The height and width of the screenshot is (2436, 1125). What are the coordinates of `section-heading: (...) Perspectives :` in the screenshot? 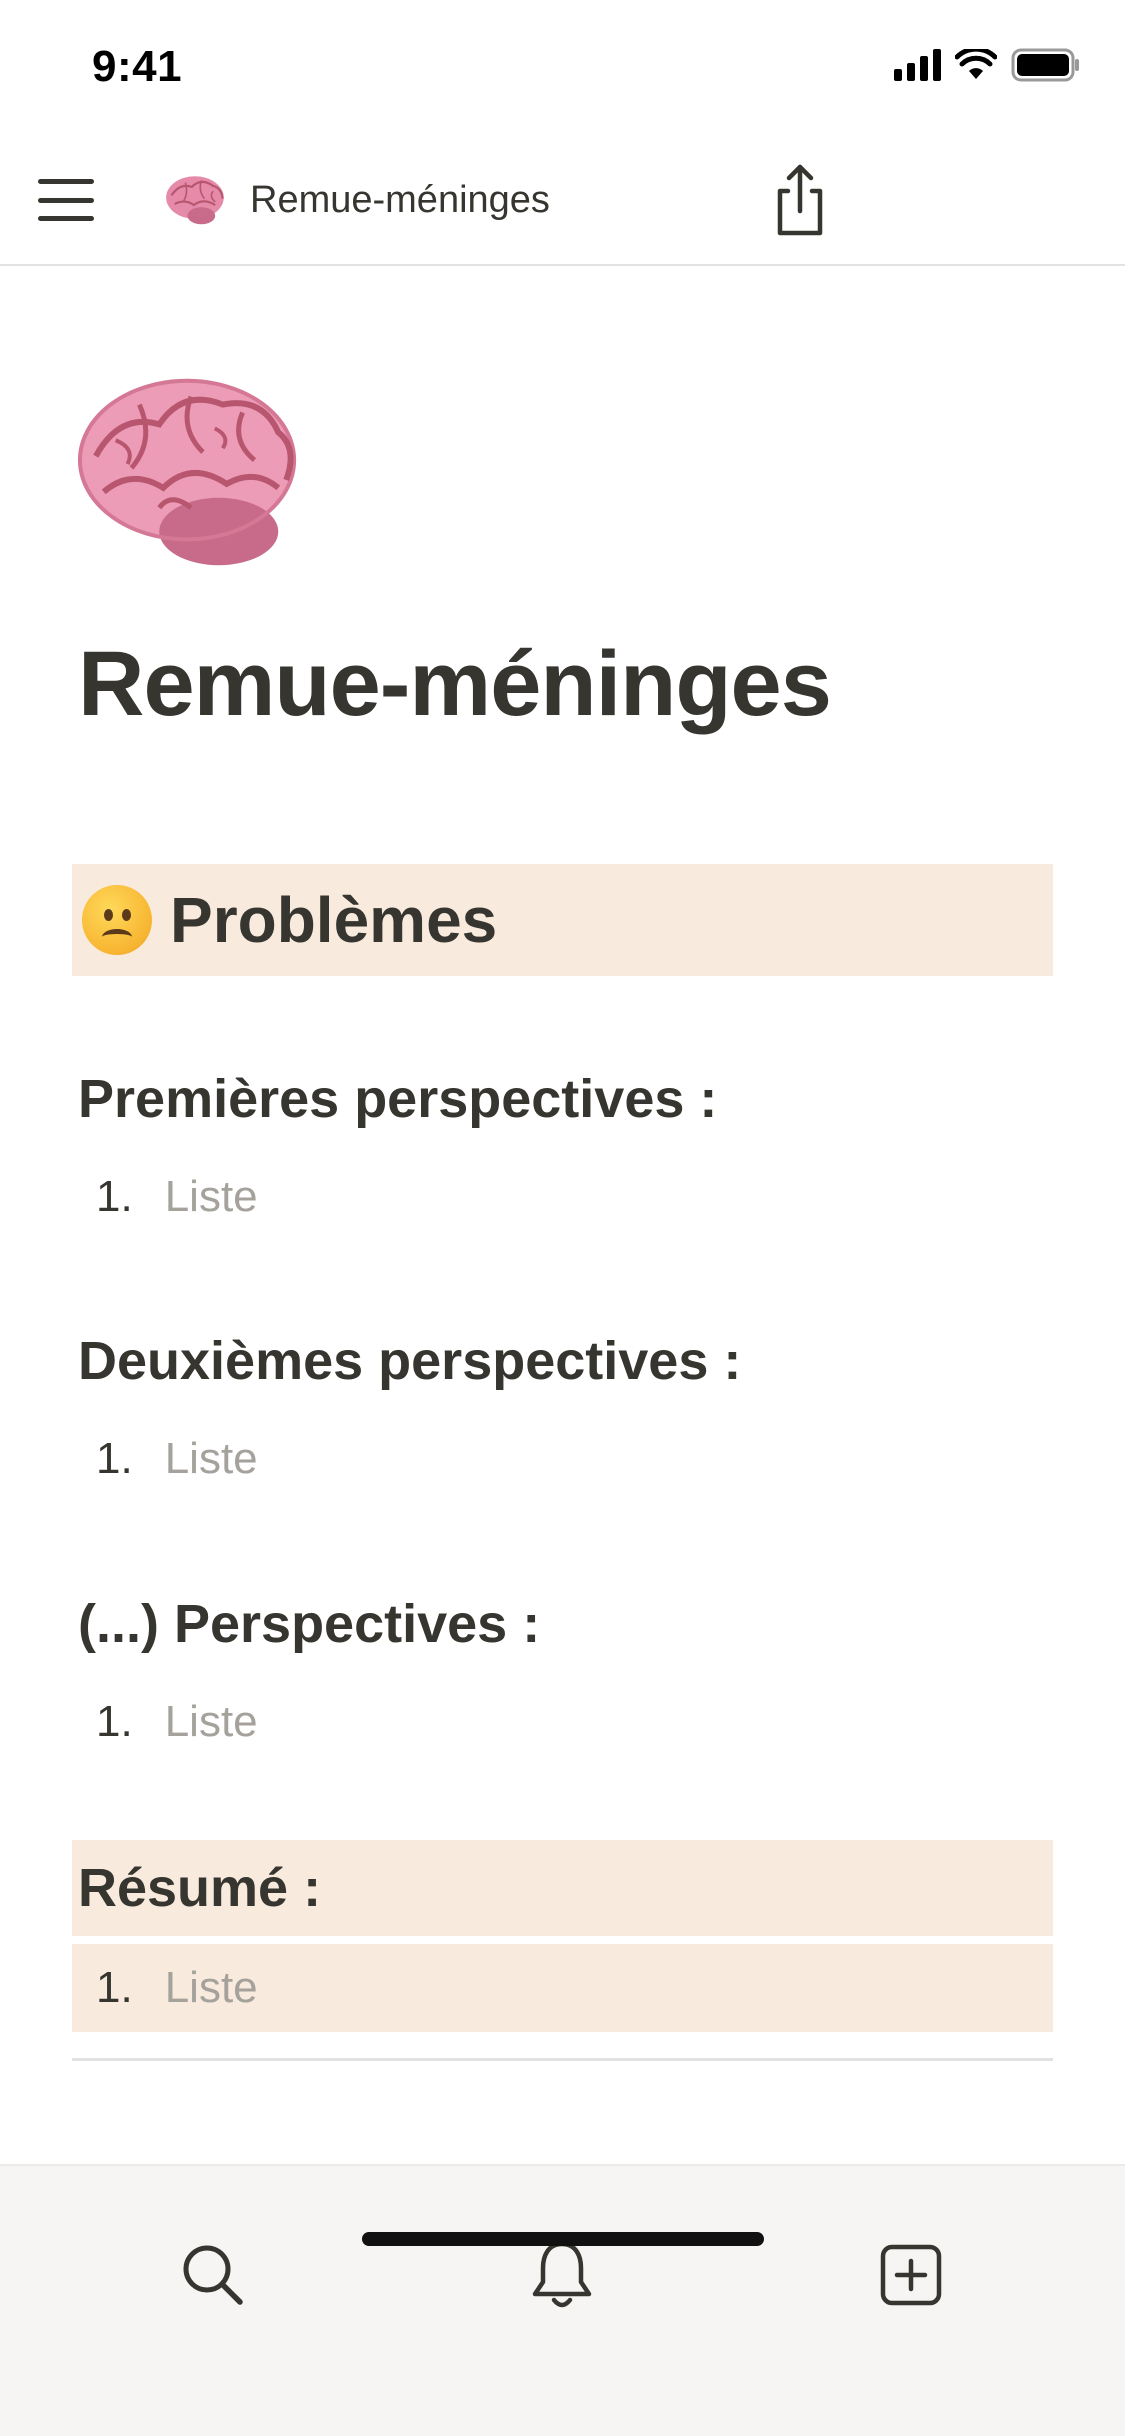 It's located at (309, 1624).